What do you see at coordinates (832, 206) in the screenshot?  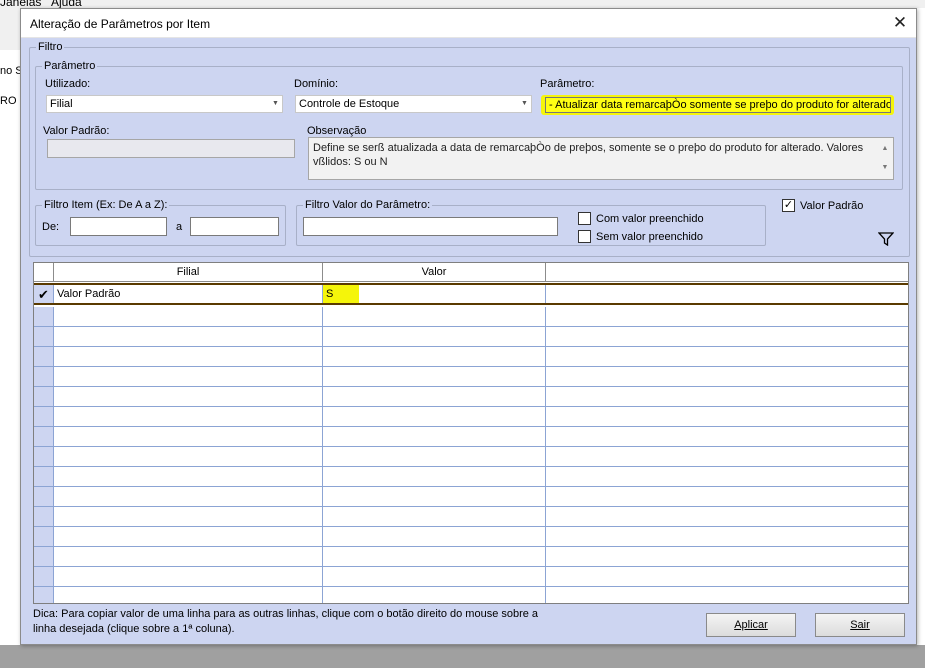 I see `valor-padrao-check-label: Valor Padrão` at bounding box center [832, 206].